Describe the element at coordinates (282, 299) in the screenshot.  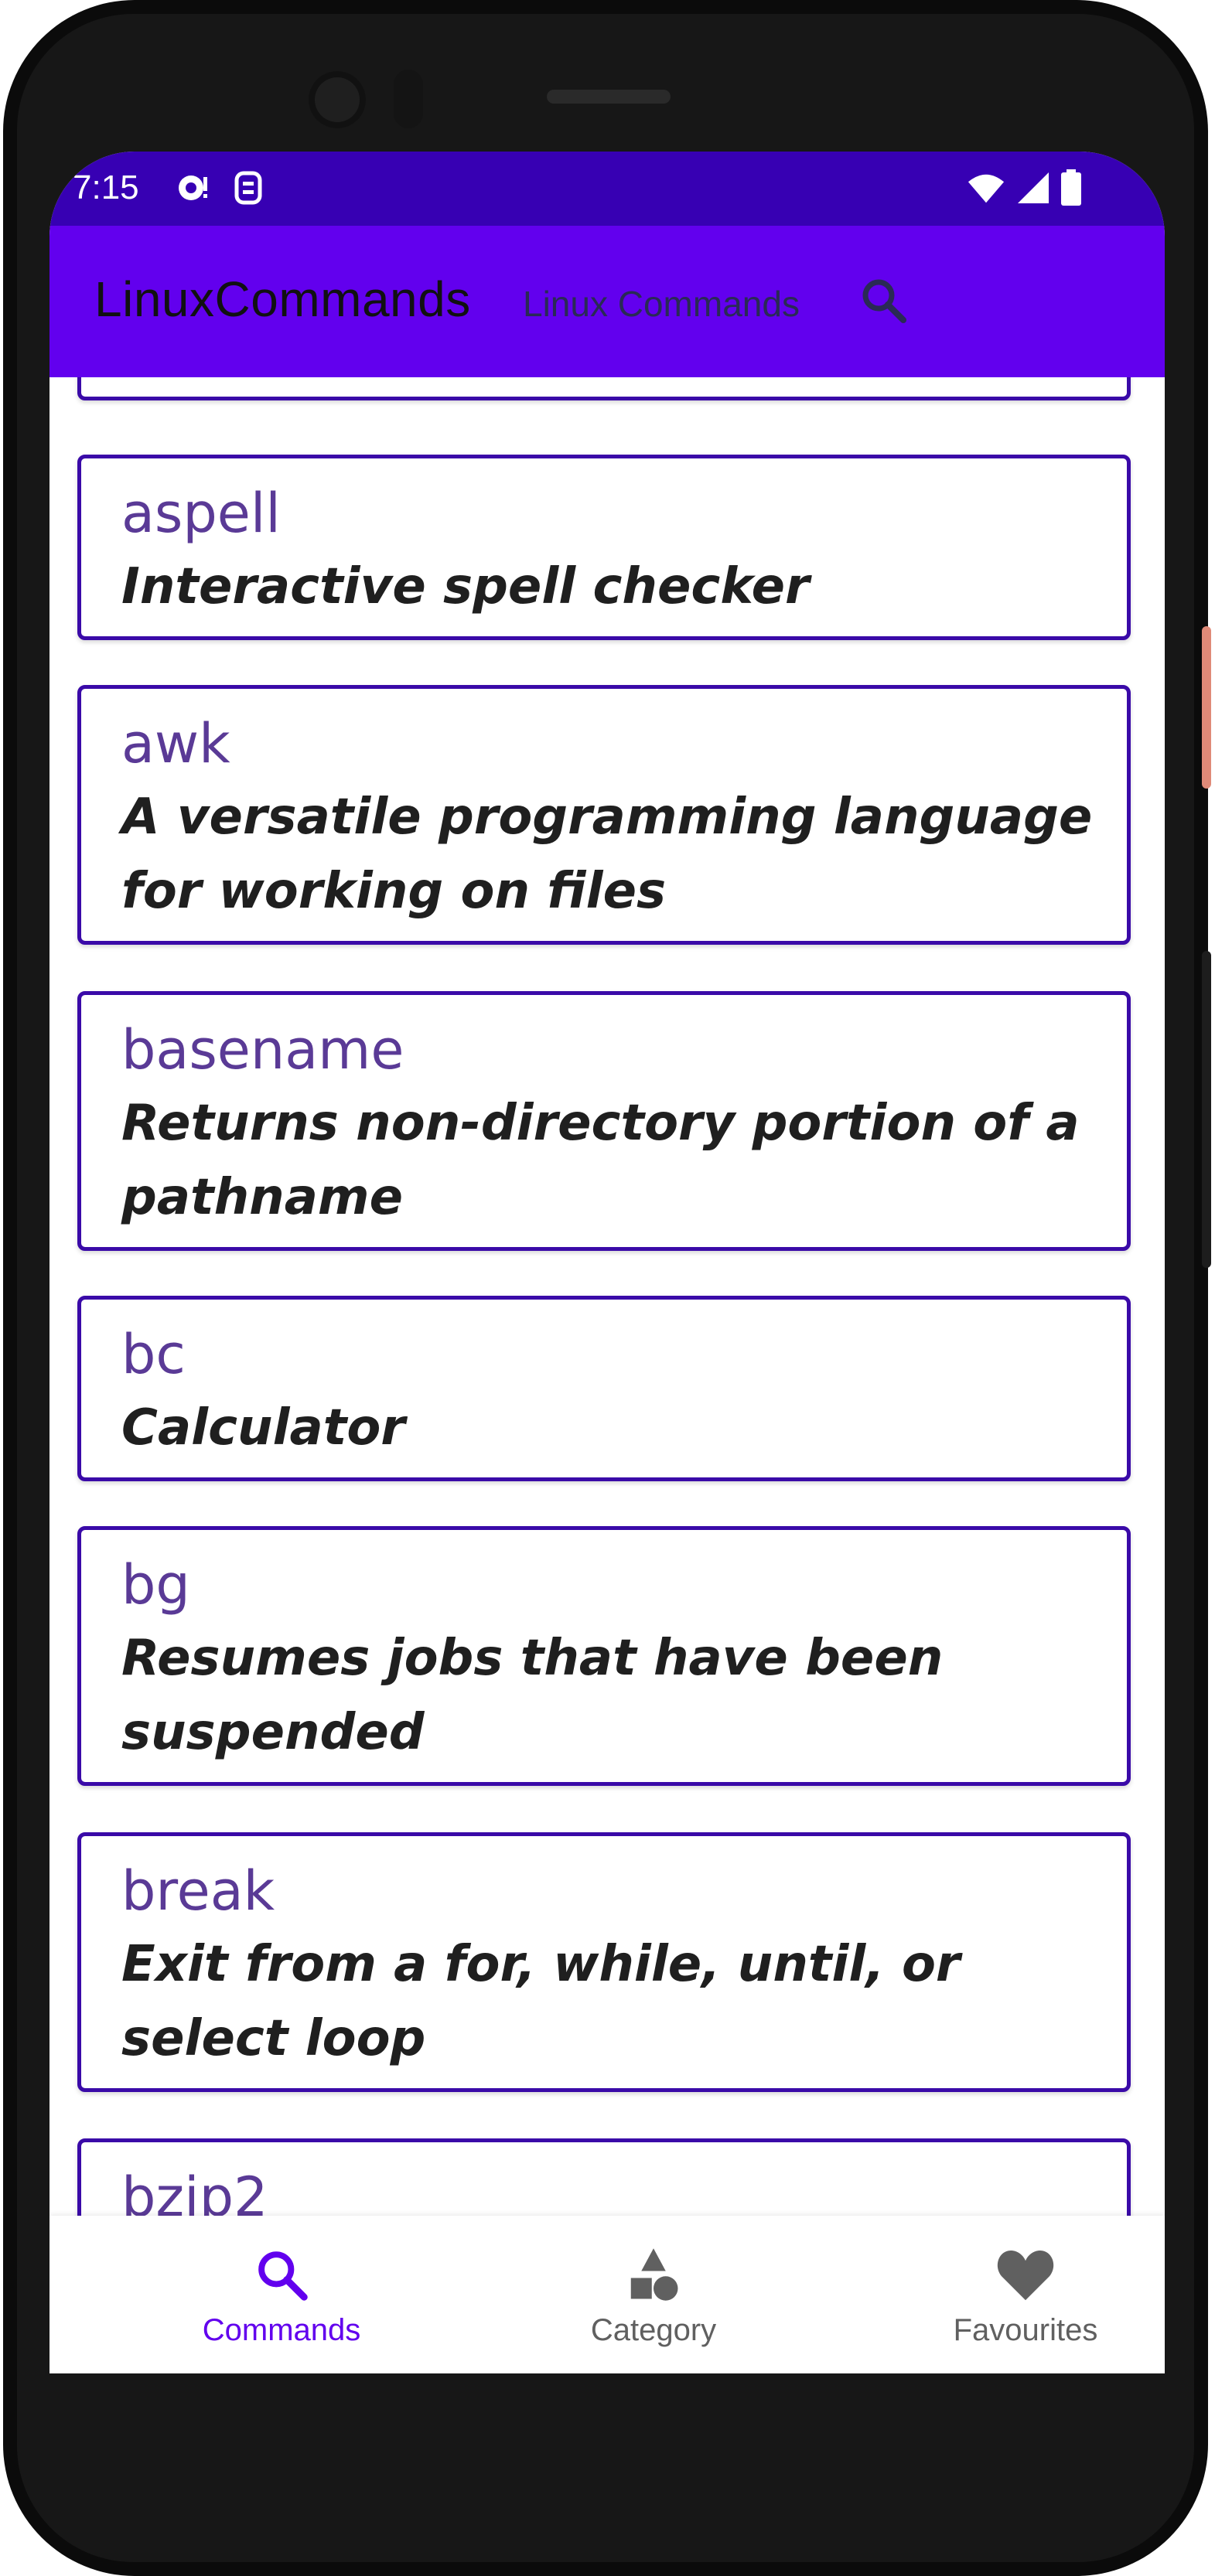
I see `app-title: LinuxCommands` at that location.